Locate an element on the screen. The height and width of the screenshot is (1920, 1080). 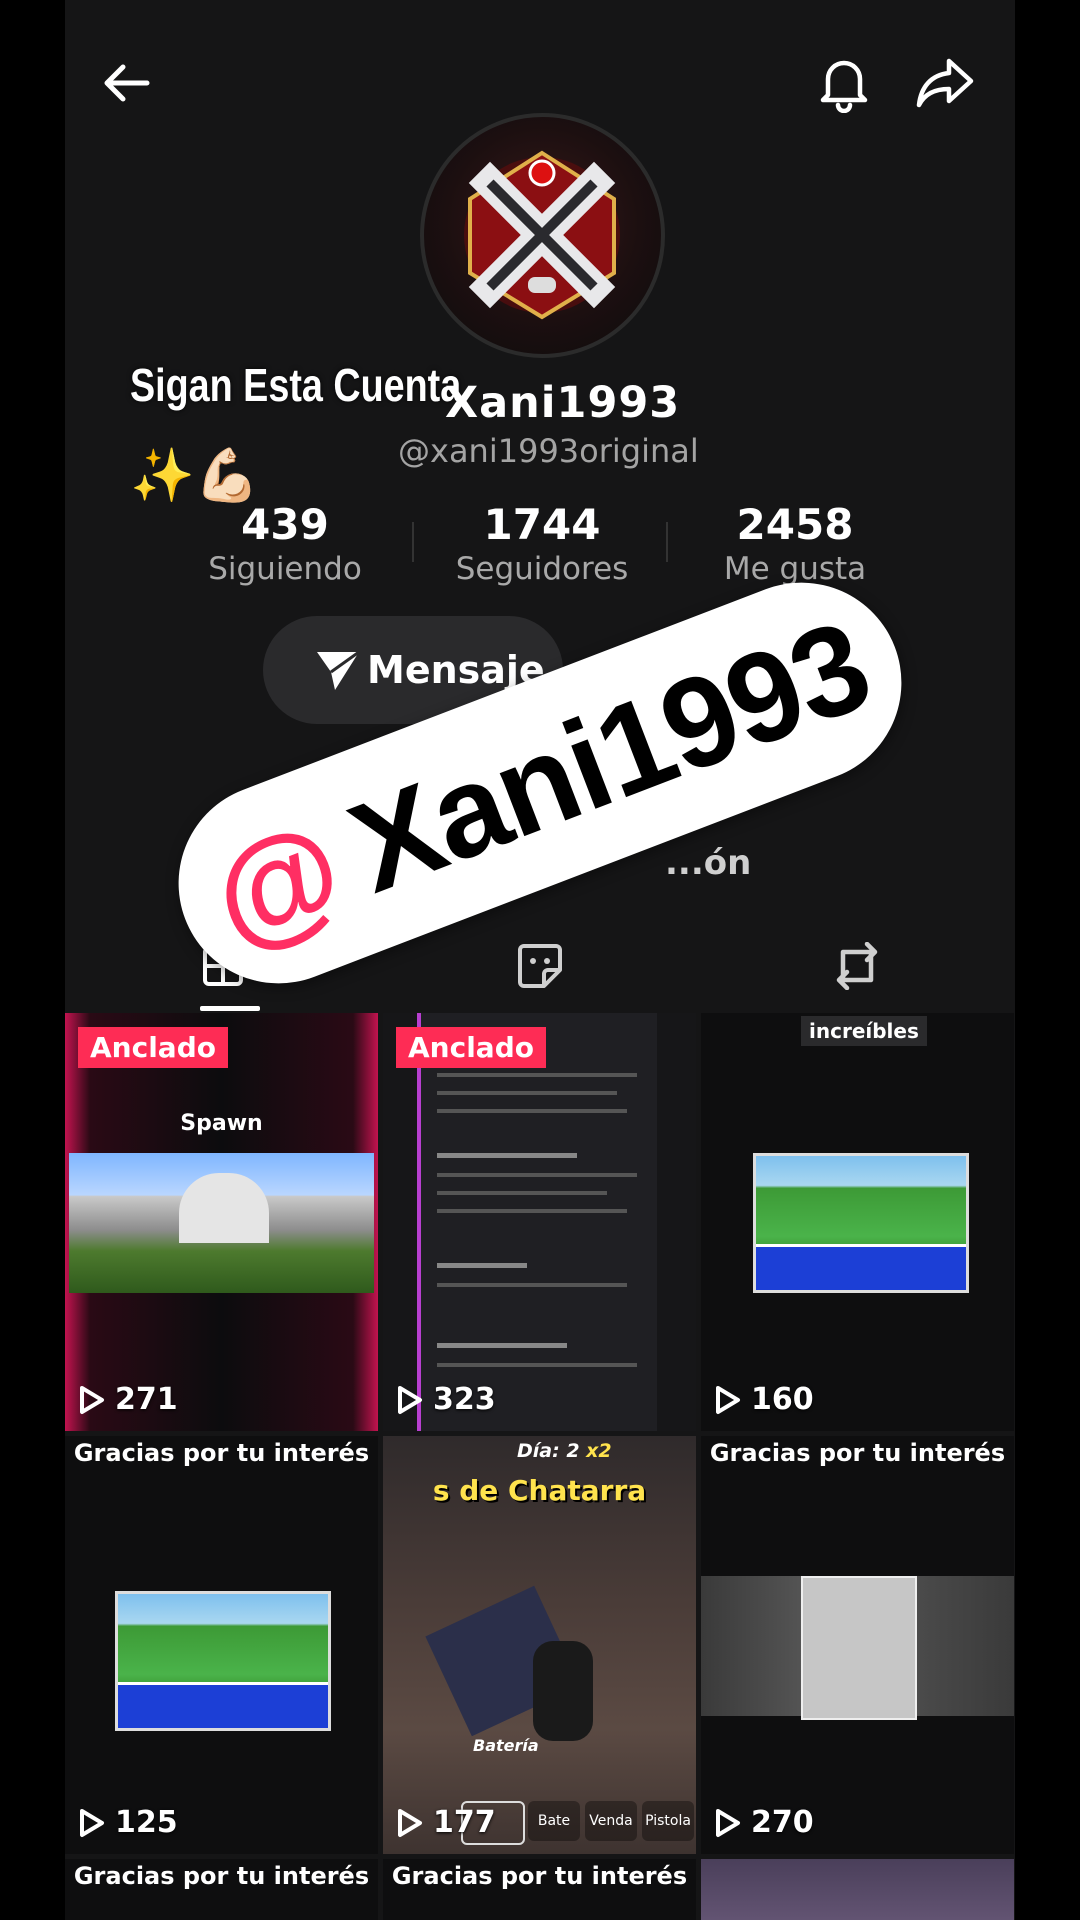
minecraft-inventory-scene is located at coordinates (857, 1648).